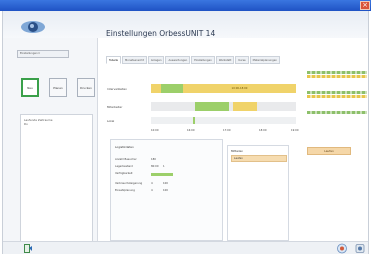 This screenshot has height=256, width=371. I want to click on close-icon: ×, so click(365, 5).